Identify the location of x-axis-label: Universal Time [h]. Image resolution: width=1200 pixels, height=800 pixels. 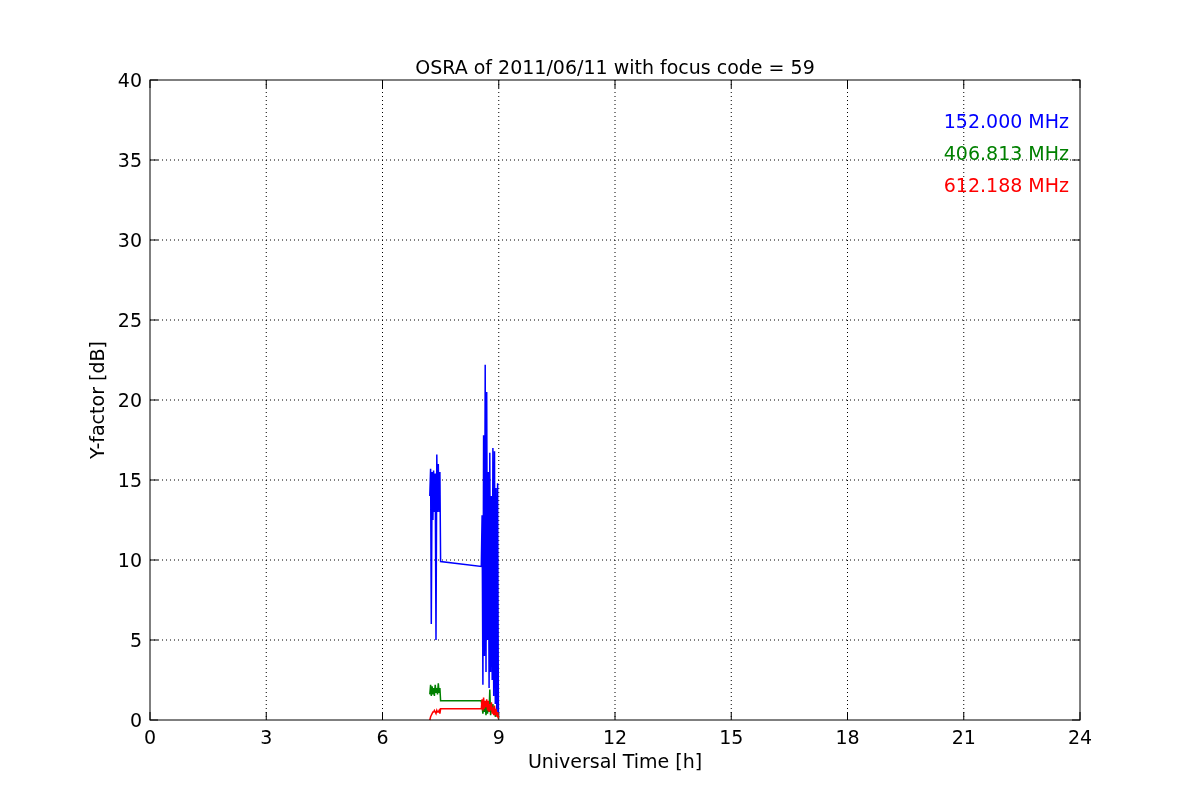
(615, 761).